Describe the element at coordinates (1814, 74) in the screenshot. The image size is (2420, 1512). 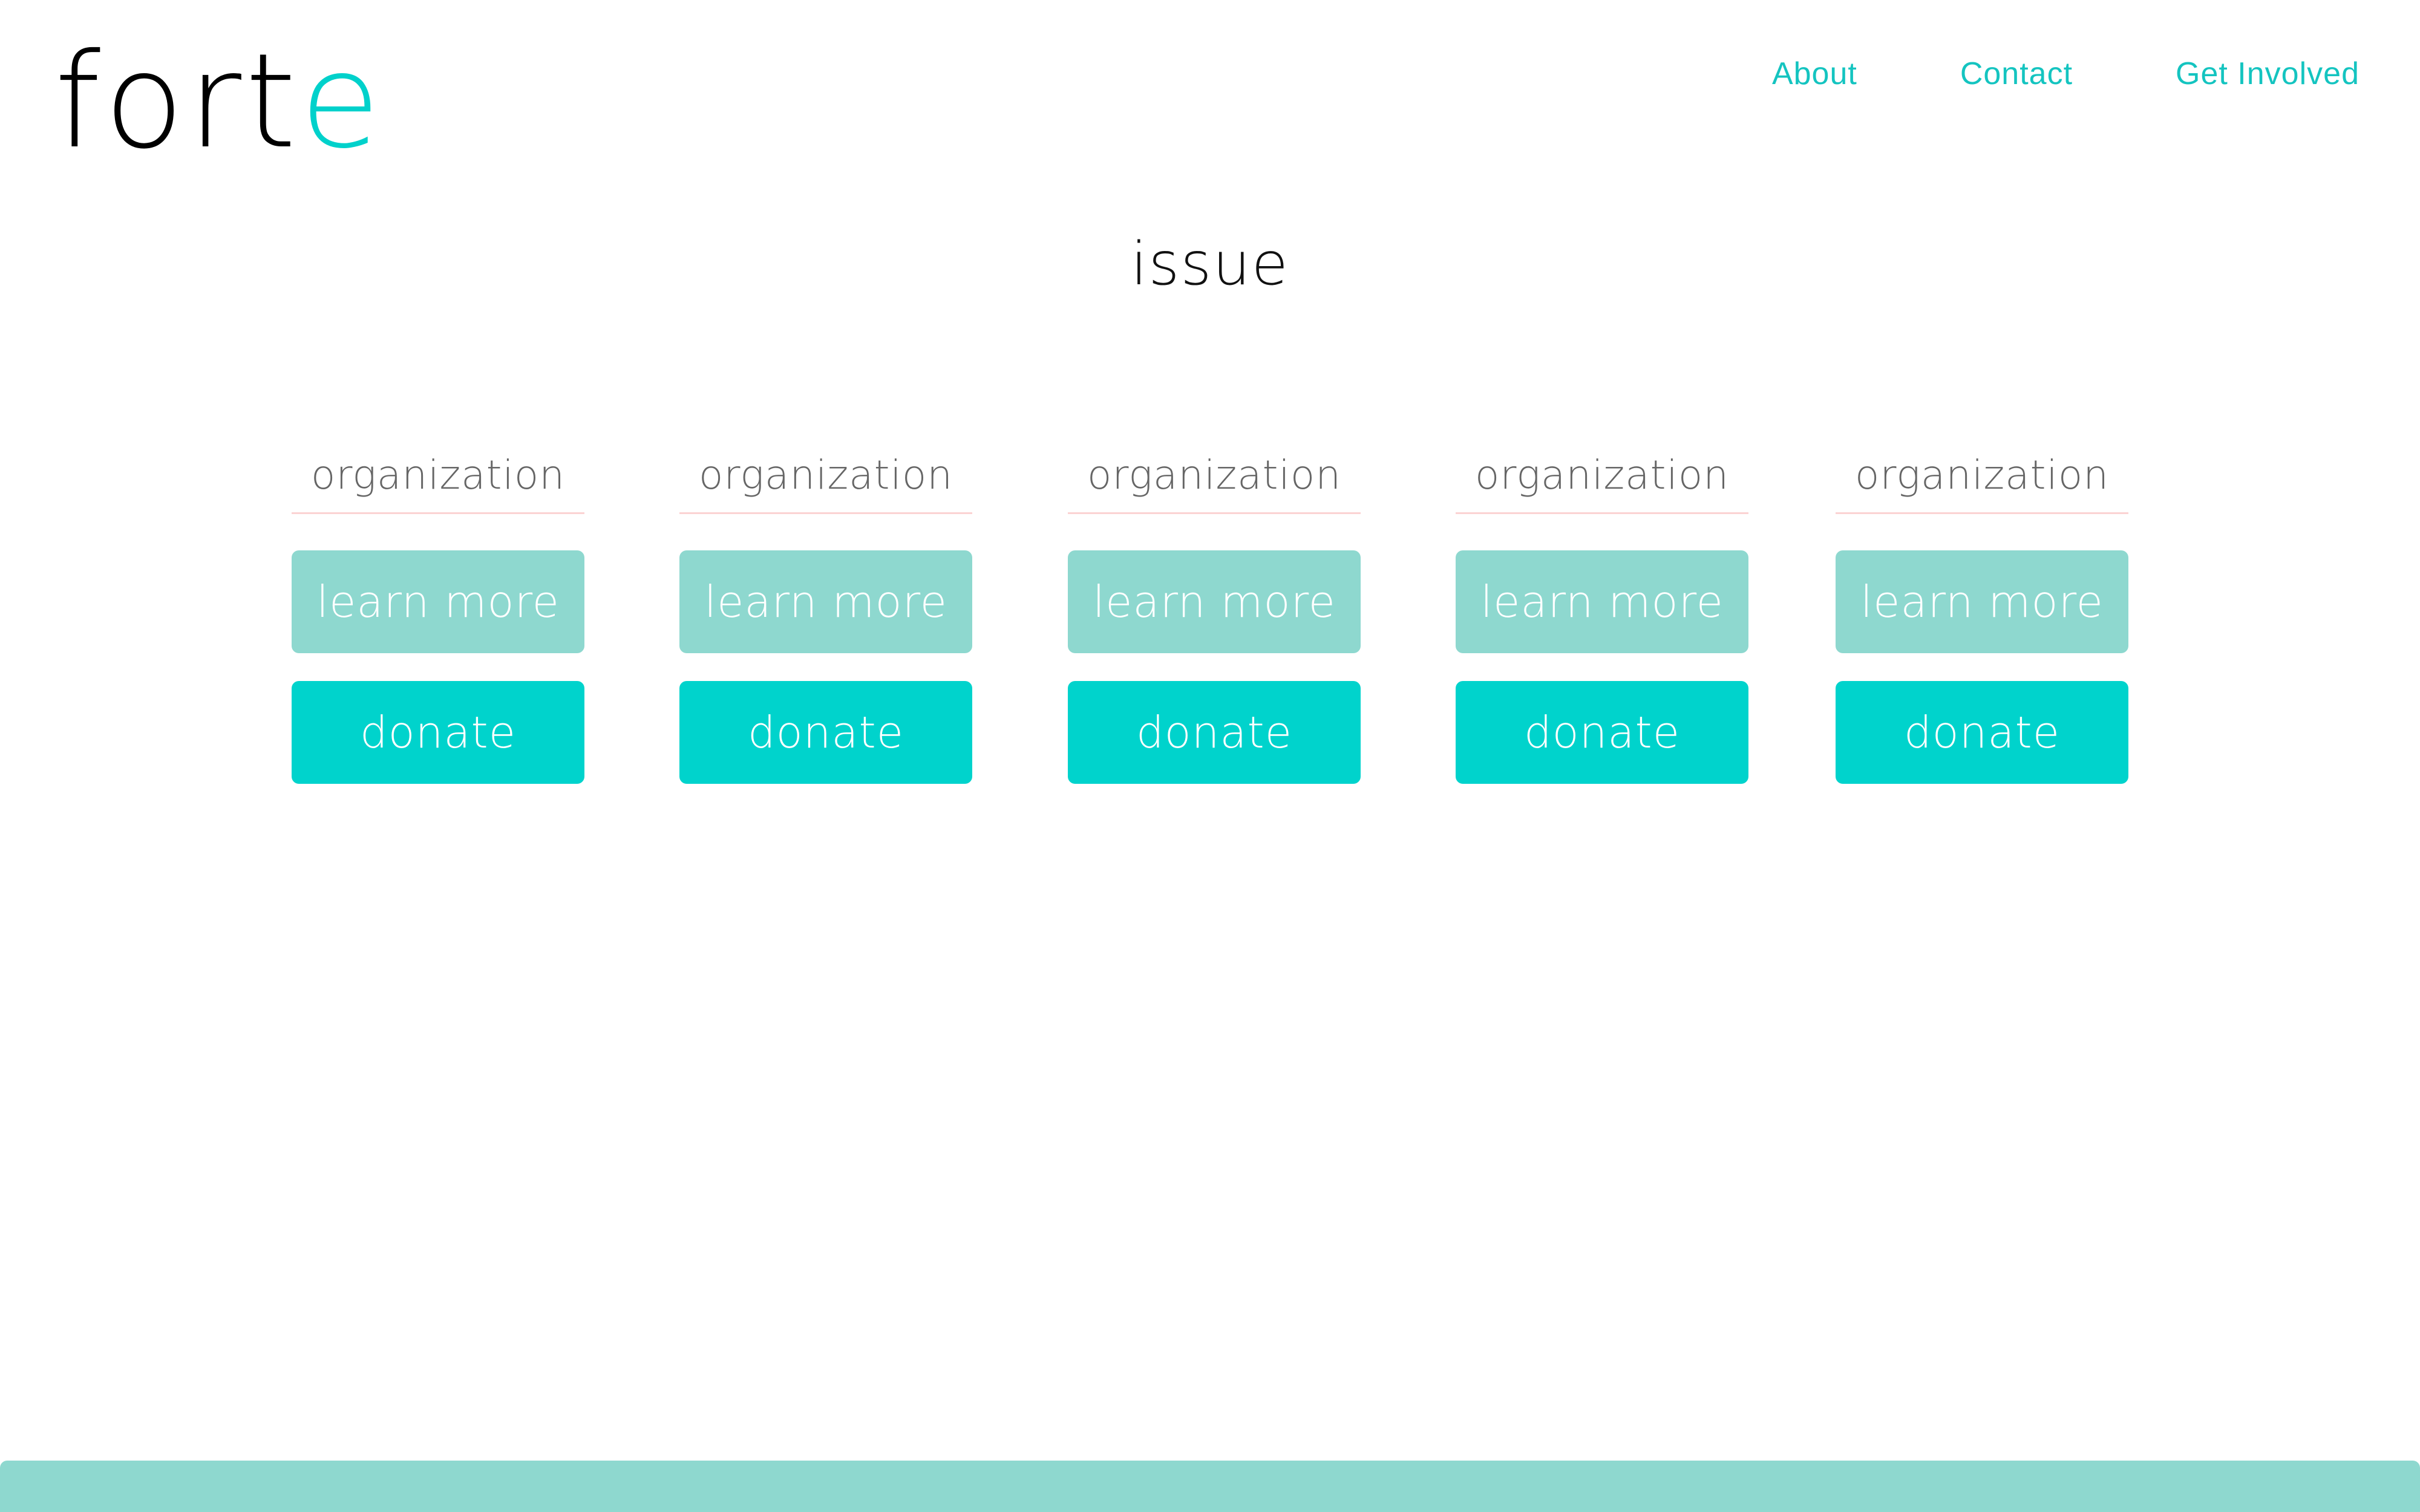
I see `nav-link-about: About` at that location.